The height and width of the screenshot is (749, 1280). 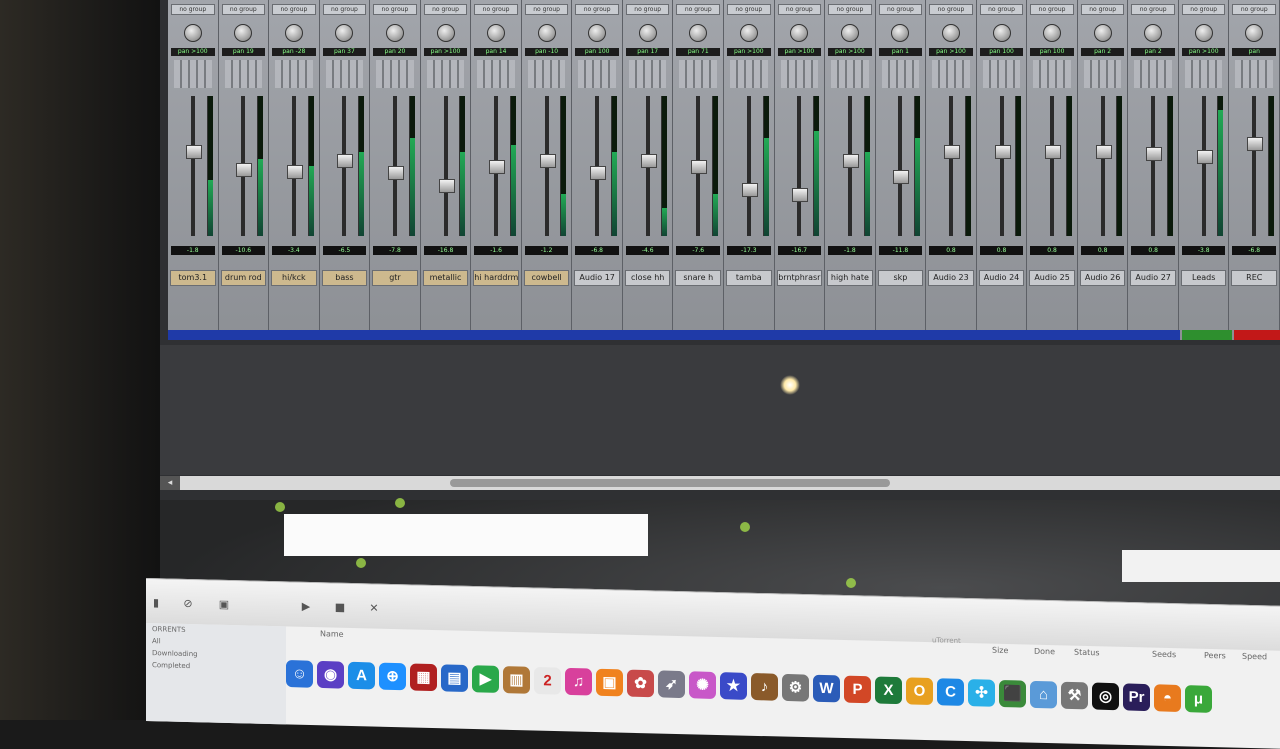 What do you see at coordinates (888, 689) in the screenshot?
I see `excel-icon: X` at bounding box center [888, 689].